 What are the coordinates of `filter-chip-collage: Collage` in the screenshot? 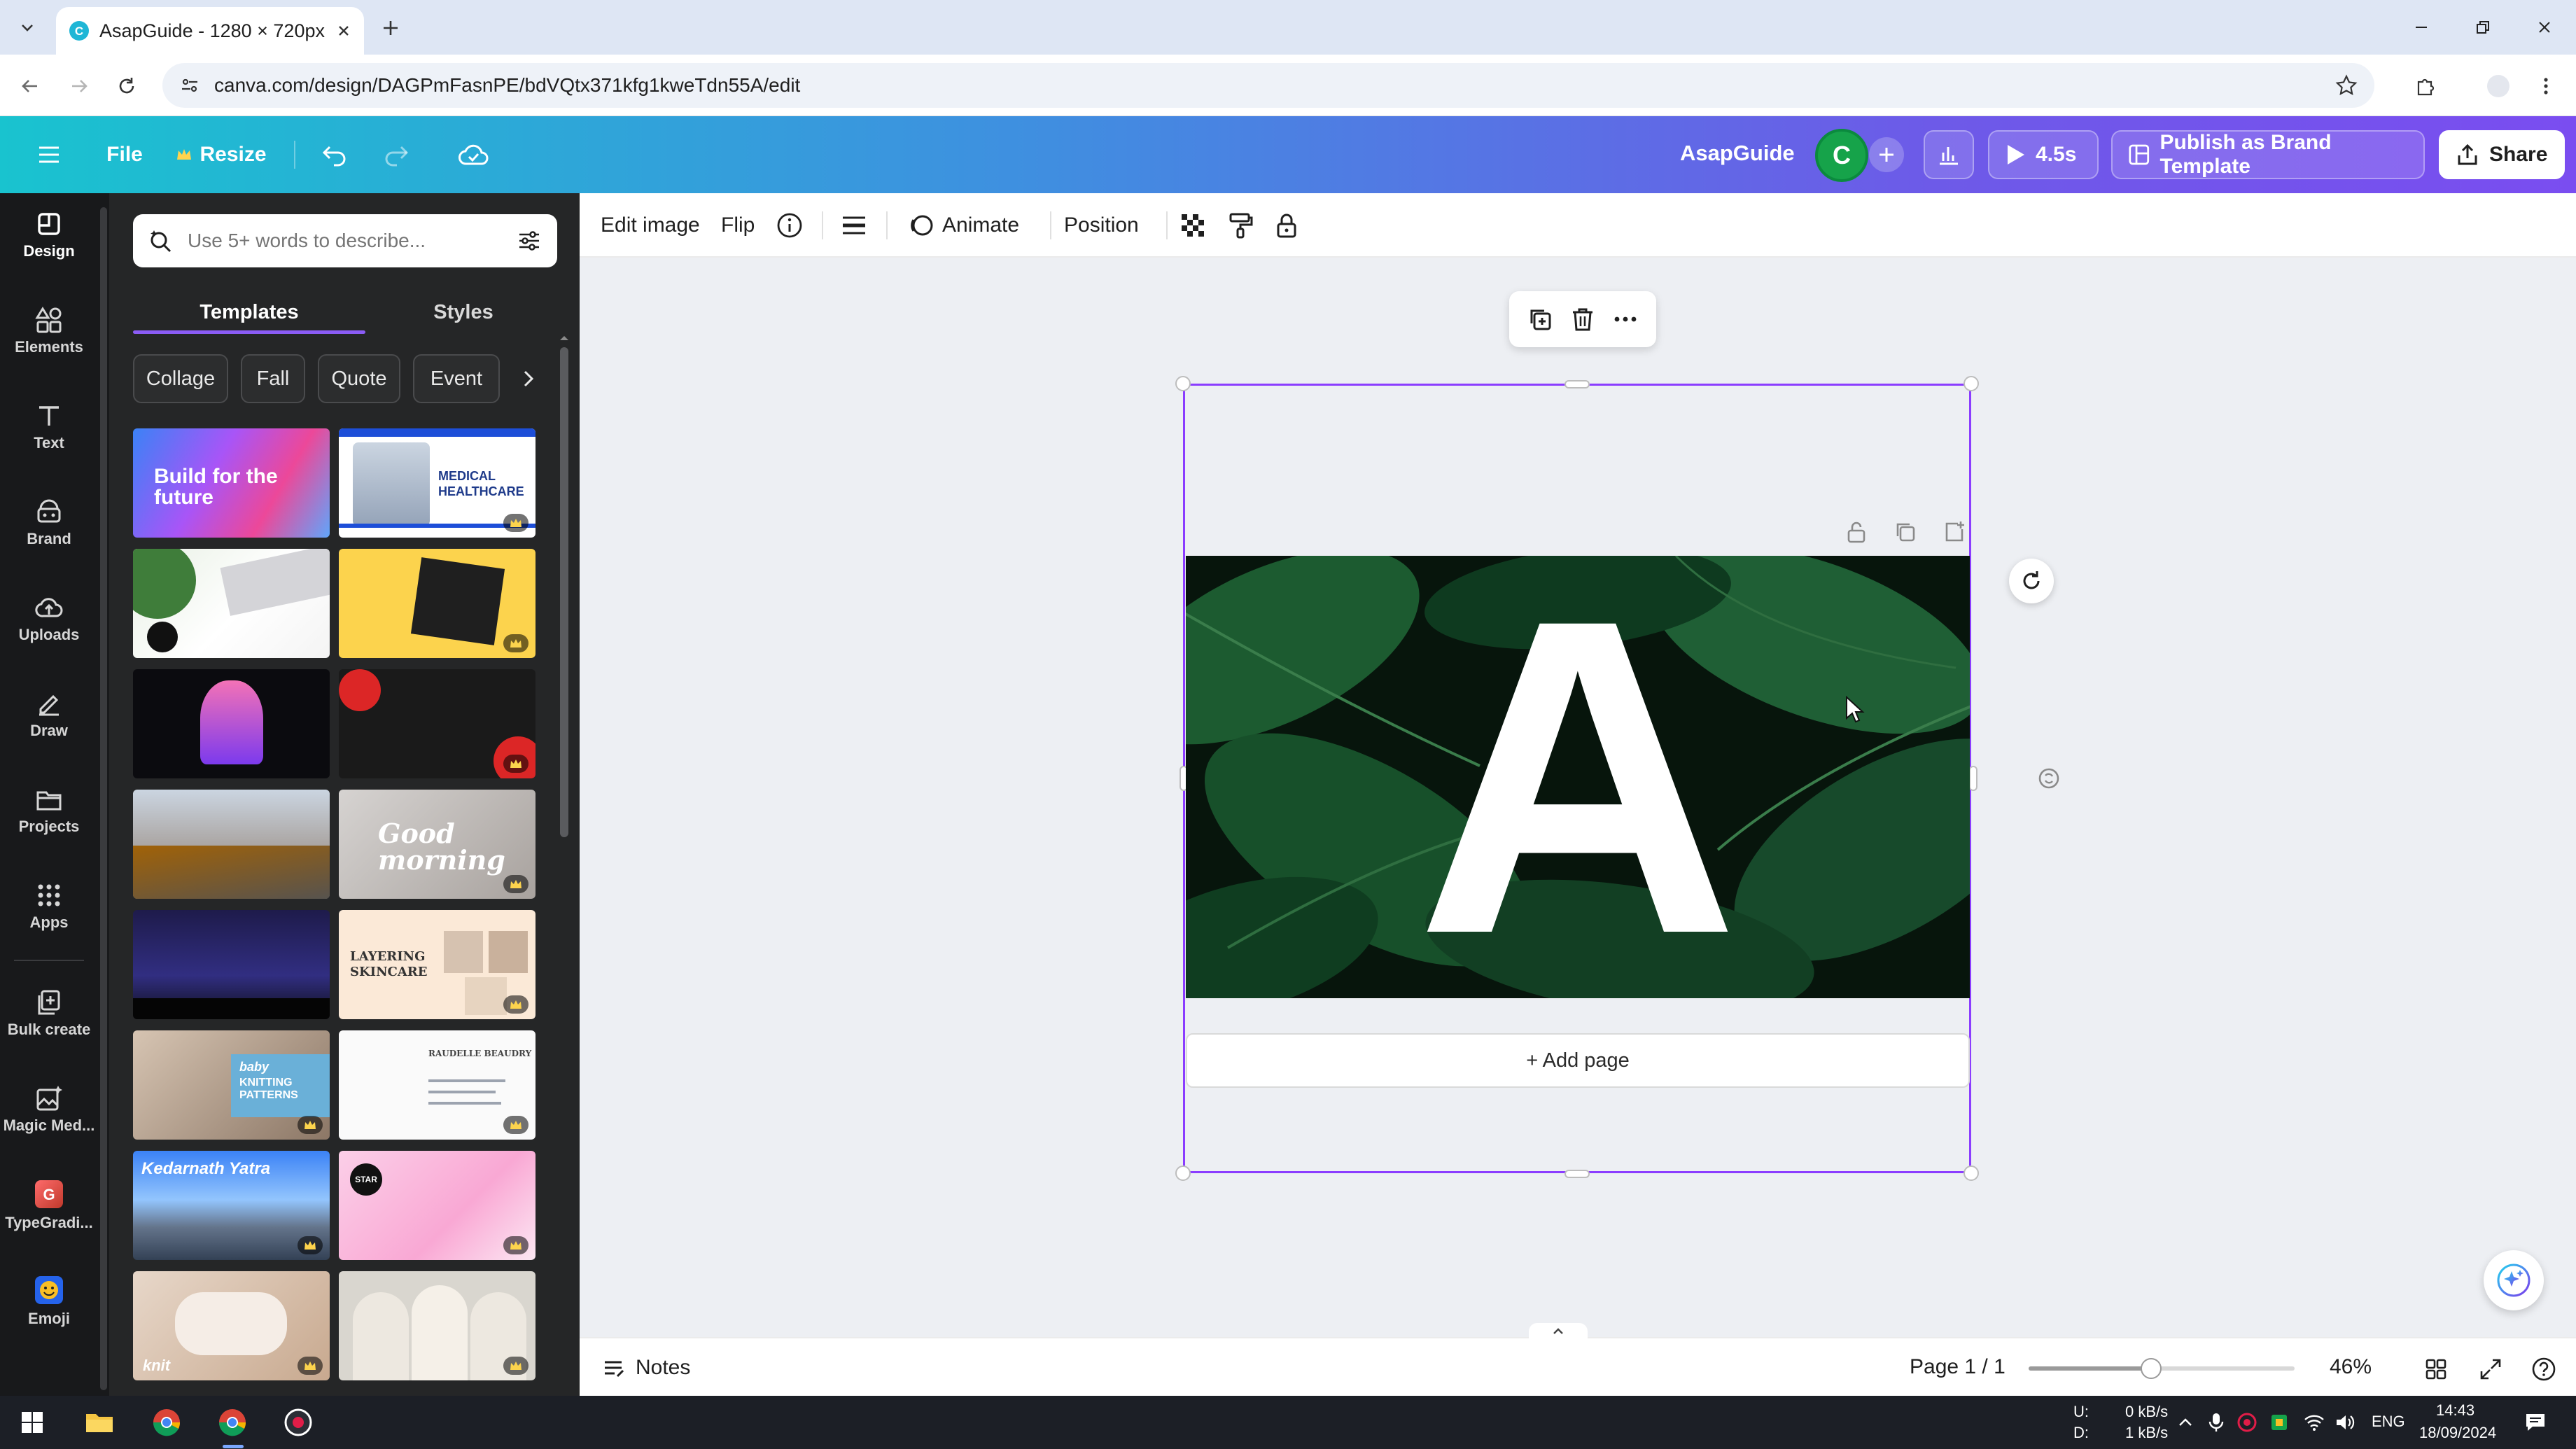 It's located at (180, 378).